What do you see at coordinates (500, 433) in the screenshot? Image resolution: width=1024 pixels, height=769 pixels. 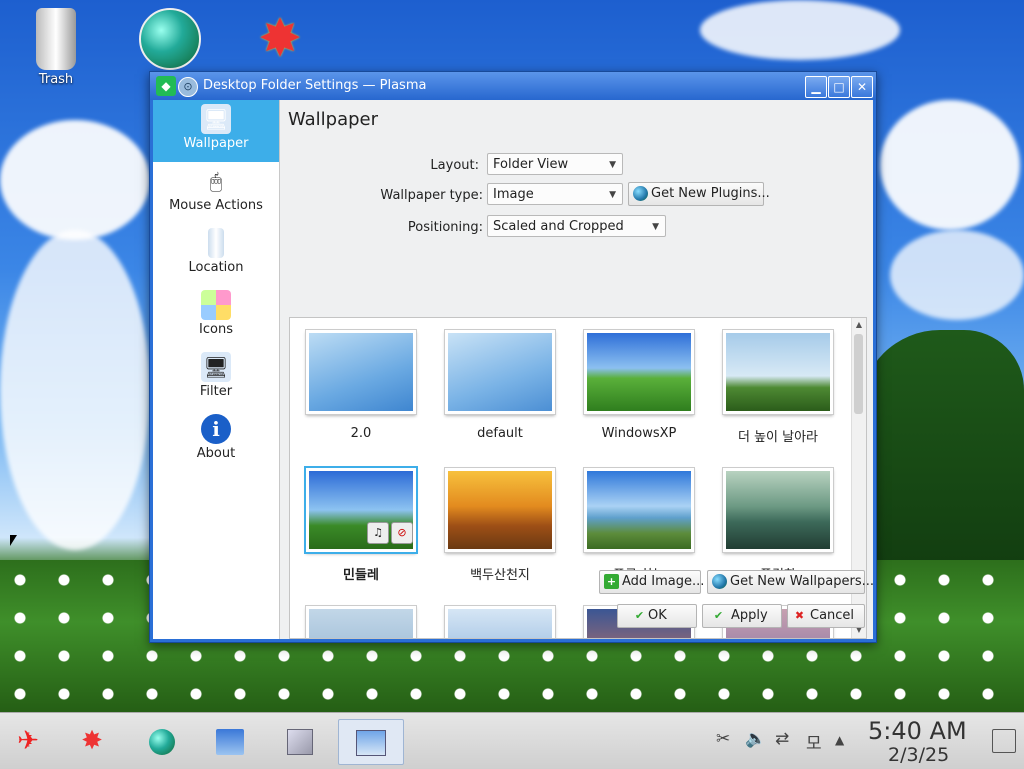 I see `wallpaper-caption: default` at bounding box center [500, 433].